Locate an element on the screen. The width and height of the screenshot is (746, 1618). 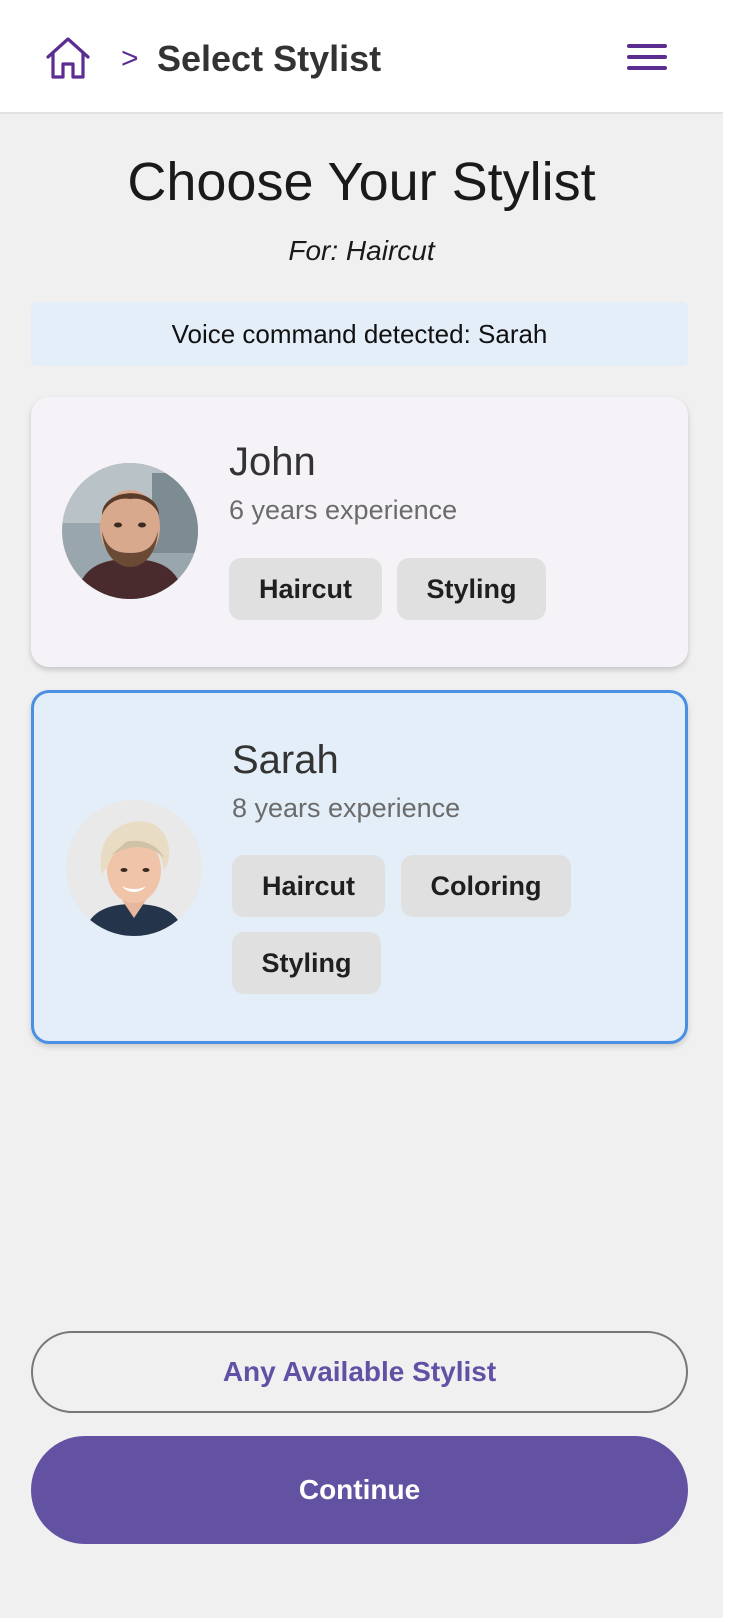
stylist-card-john: John 6 years experience Haircut Styling is located at coordinates (359, 532).